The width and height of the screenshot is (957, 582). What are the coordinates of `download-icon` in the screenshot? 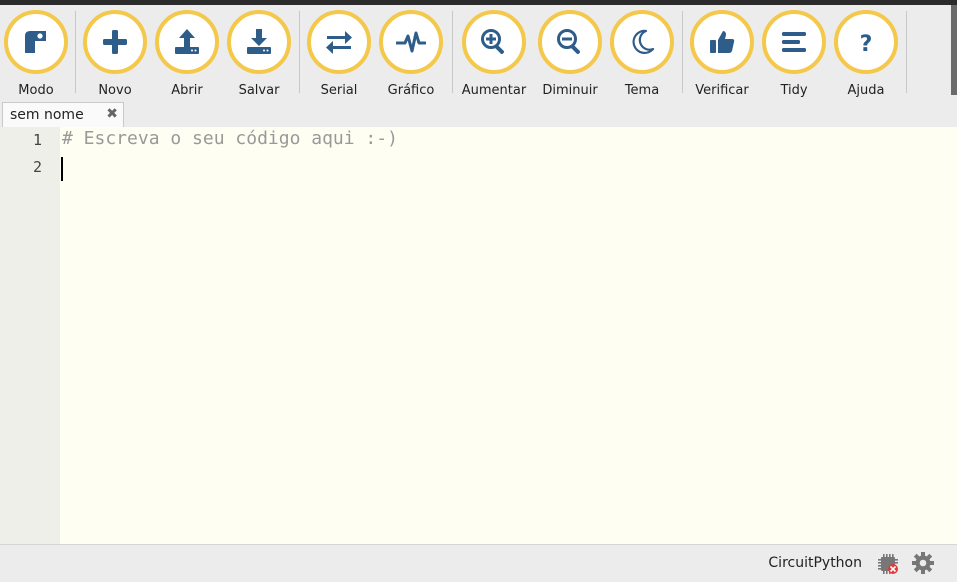 It's located at (259, 41).